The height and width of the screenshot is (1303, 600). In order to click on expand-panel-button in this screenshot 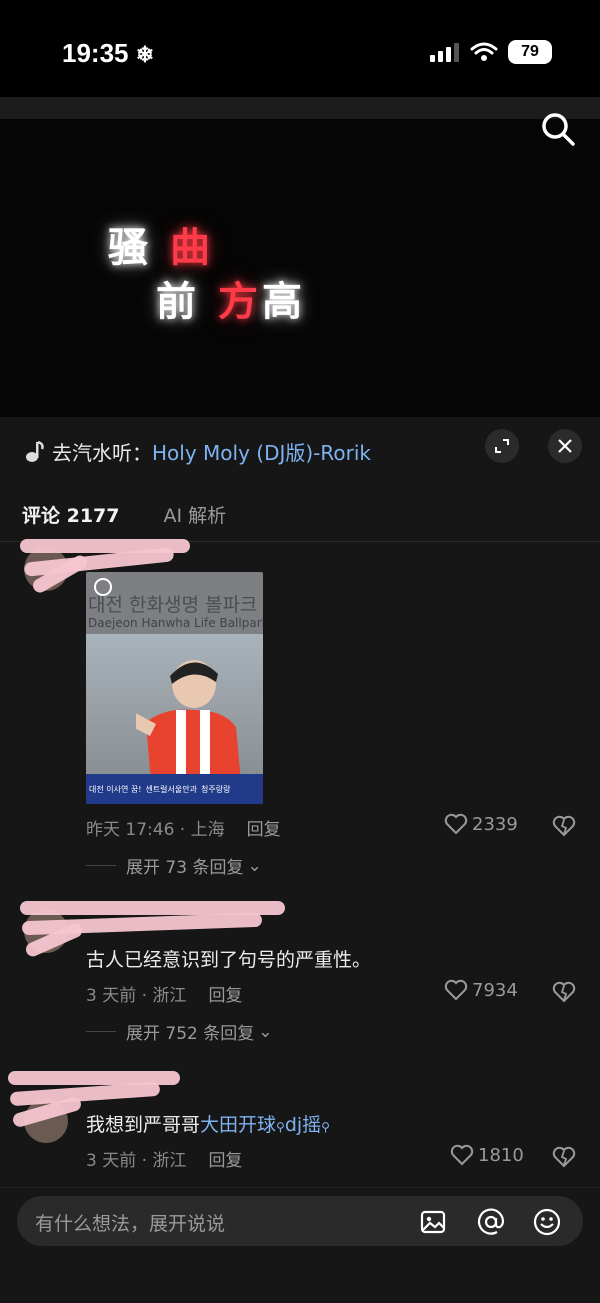, I will do `click(502, 446)`.